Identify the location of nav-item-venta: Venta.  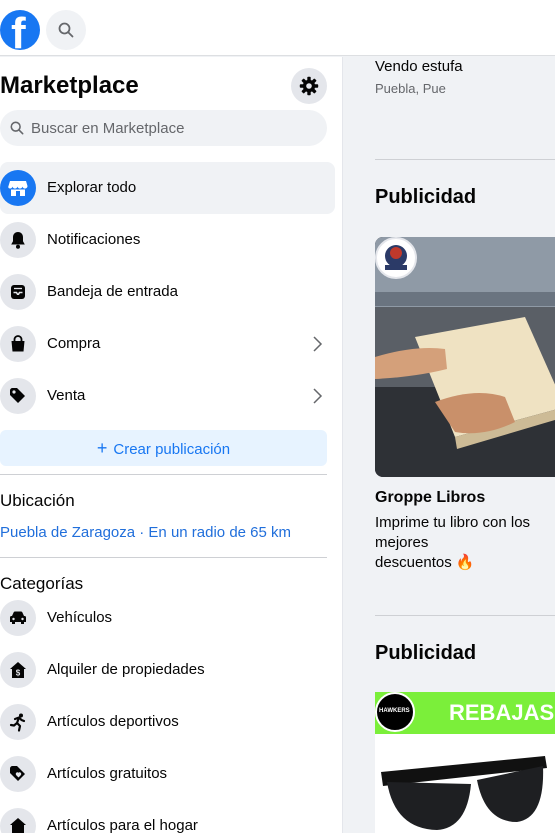
(167, 396).